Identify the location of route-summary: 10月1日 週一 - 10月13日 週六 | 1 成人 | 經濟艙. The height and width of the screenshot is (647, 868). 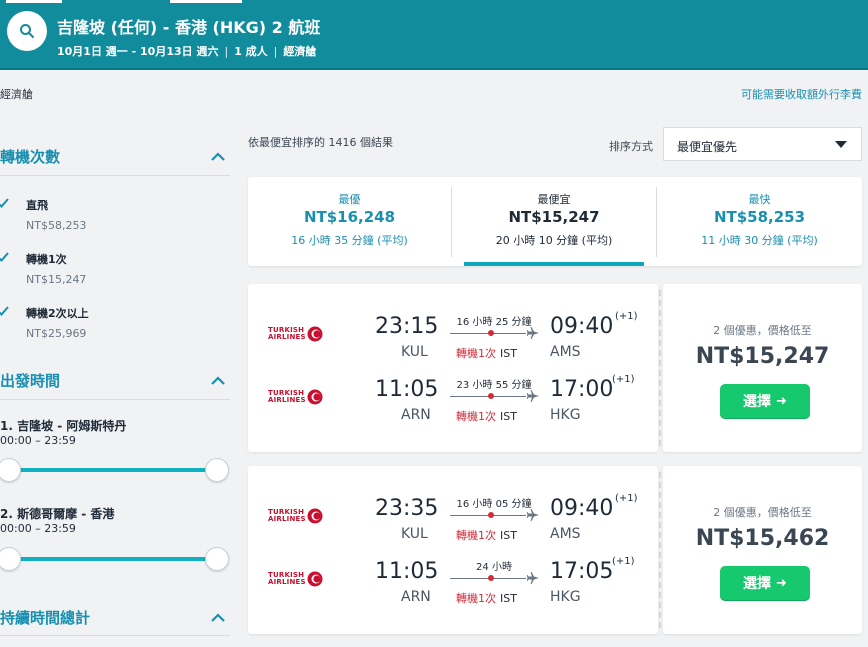
(186, 51).